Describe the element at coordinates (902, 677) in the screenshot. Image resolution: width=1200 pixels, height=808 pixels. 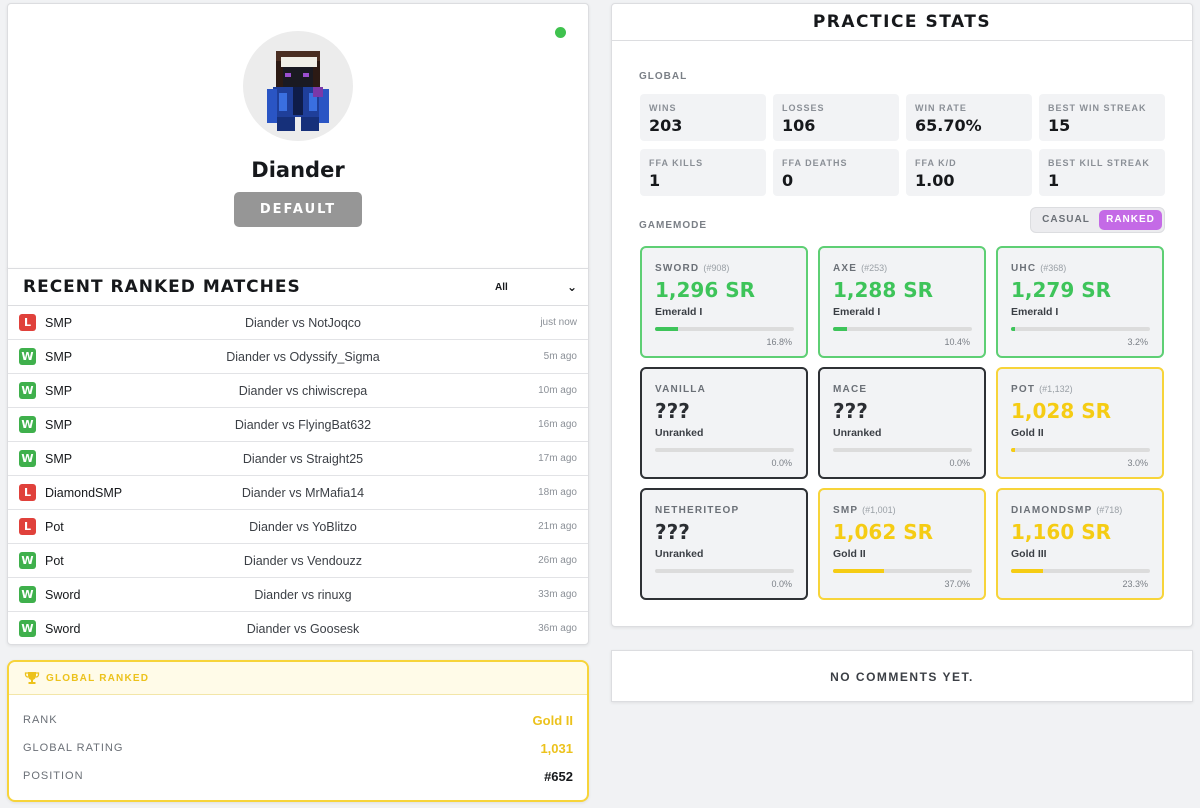
I see `no-comments-message: NO COMMENTS YET.` at that location.